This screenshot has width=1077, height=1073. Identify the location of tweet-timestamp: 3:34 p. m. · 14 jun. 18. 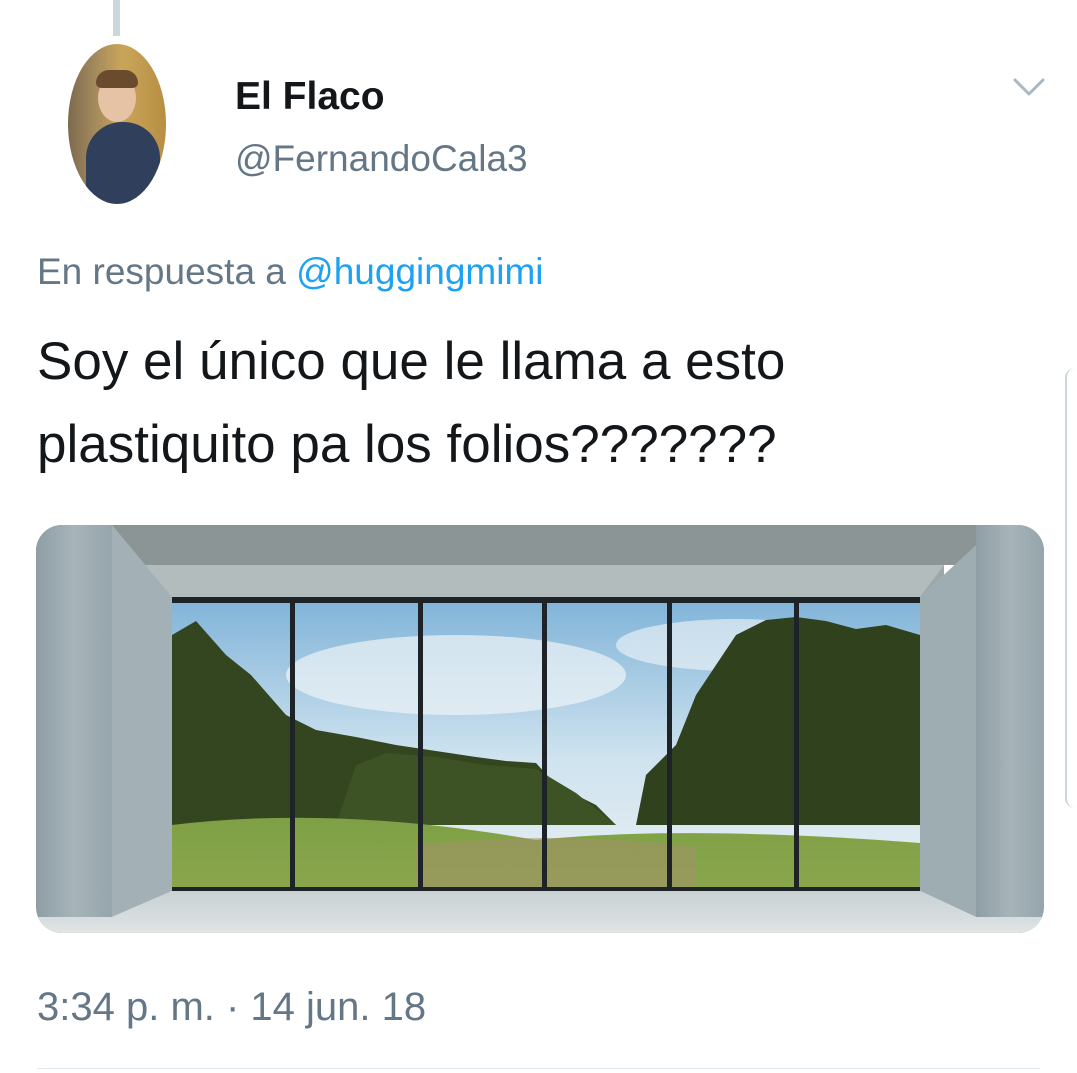
(231, 1007).